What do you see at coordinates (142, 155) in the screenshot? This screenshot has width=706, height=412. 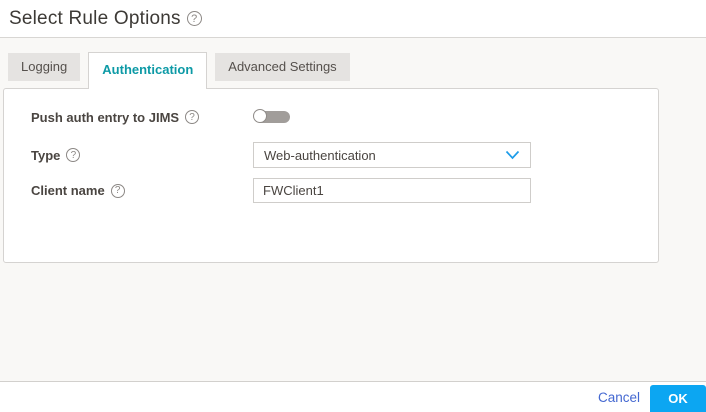 I see `type-label: Type ?` at bounding box center [142, 155].